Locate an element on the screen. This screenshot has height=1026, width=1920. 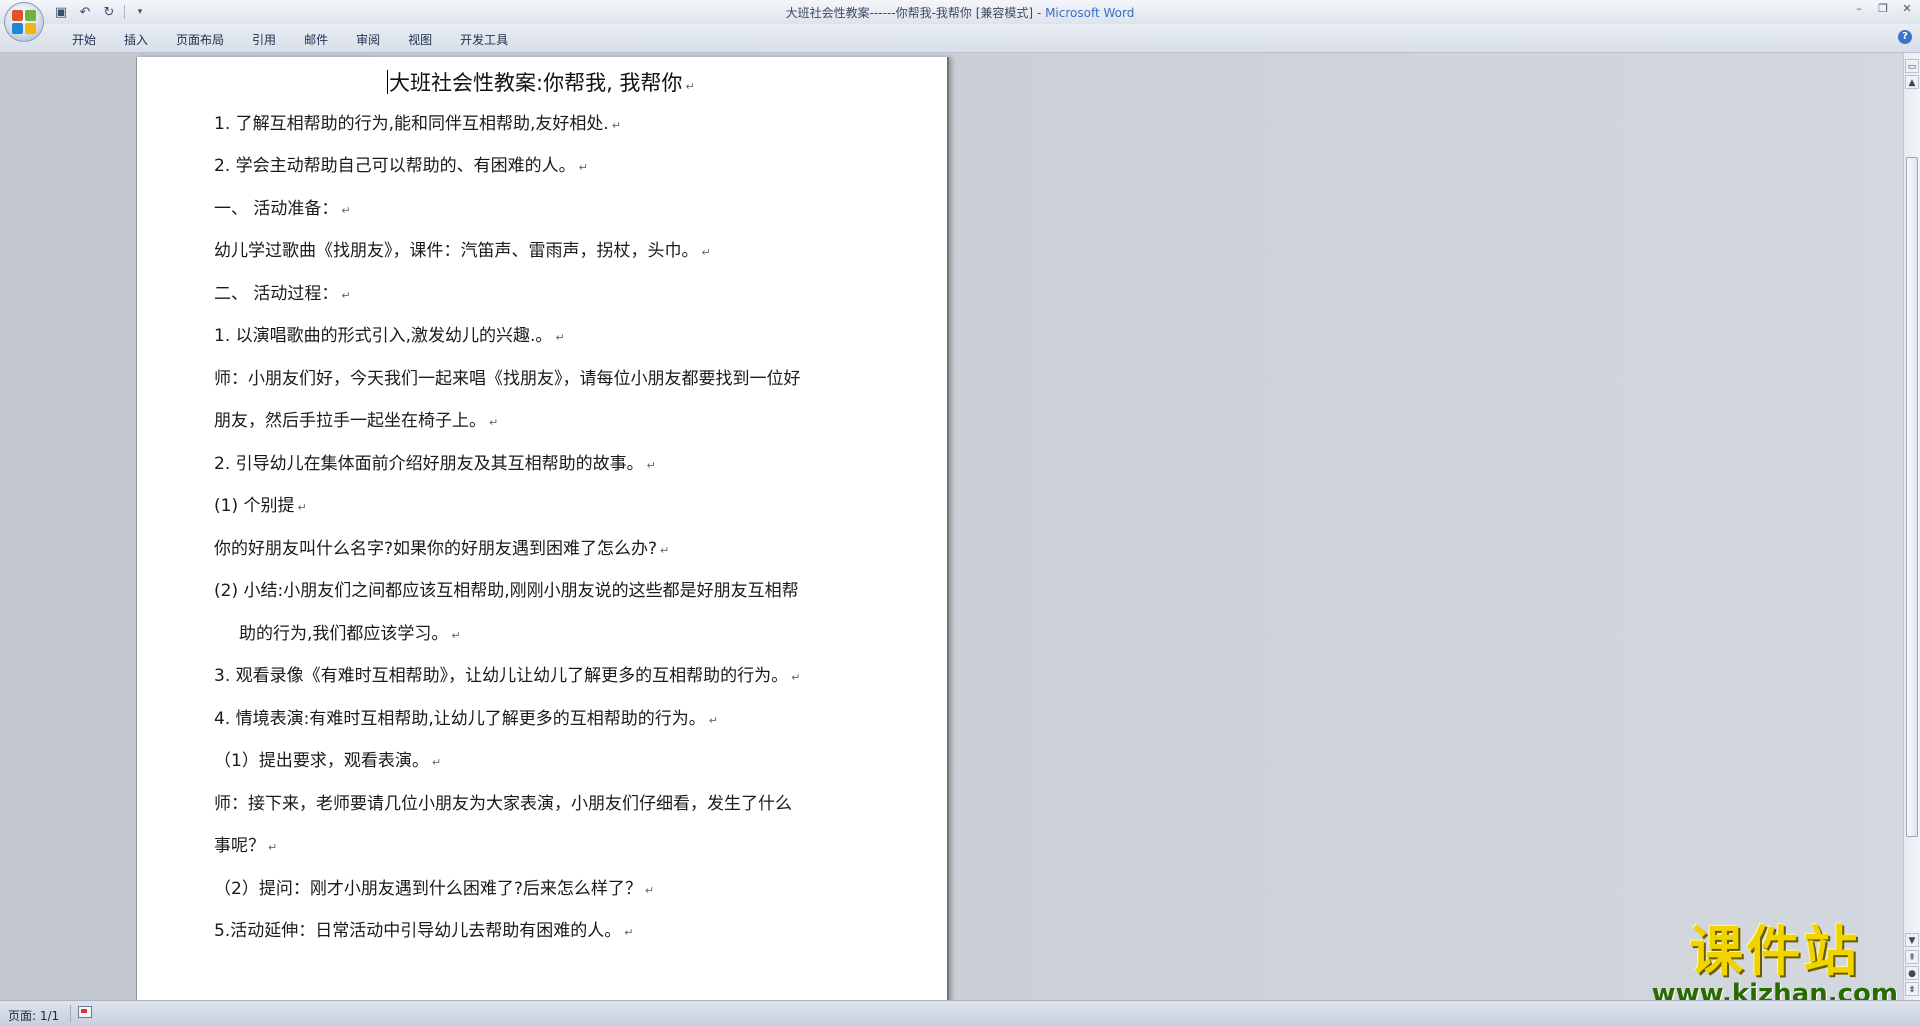
paragraph: 5.活动延伸：日常活动中引导幼儿去帮助有困难的人。 ↵ is located at coordinates (423, 932).